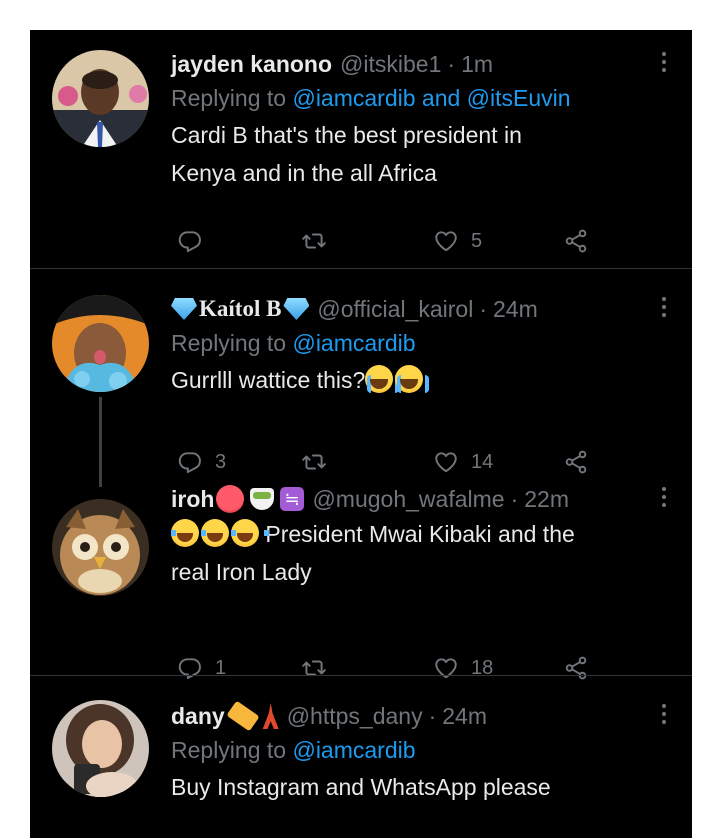 The height and width of the screenshot is (838, 720). I want to click on tweet-header: jayden kanono @itskibe1 · 1m, so click(417, 64).